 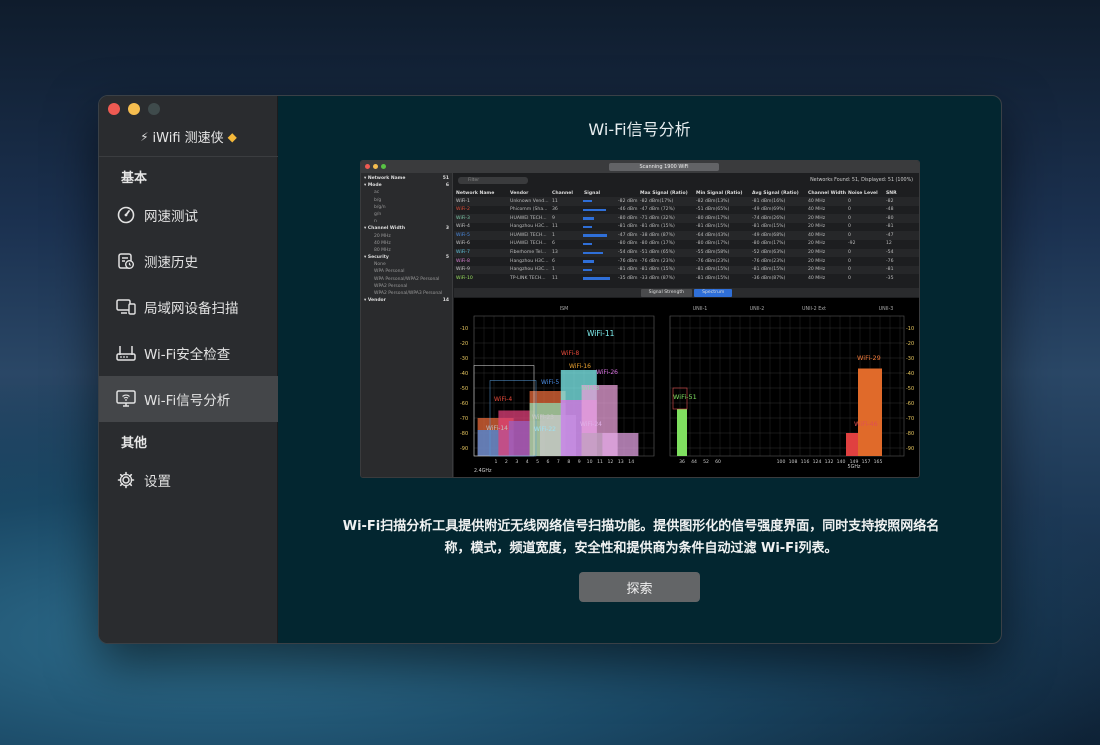 I want to click on y-tick-label: -90, so click(x=464, y=449).